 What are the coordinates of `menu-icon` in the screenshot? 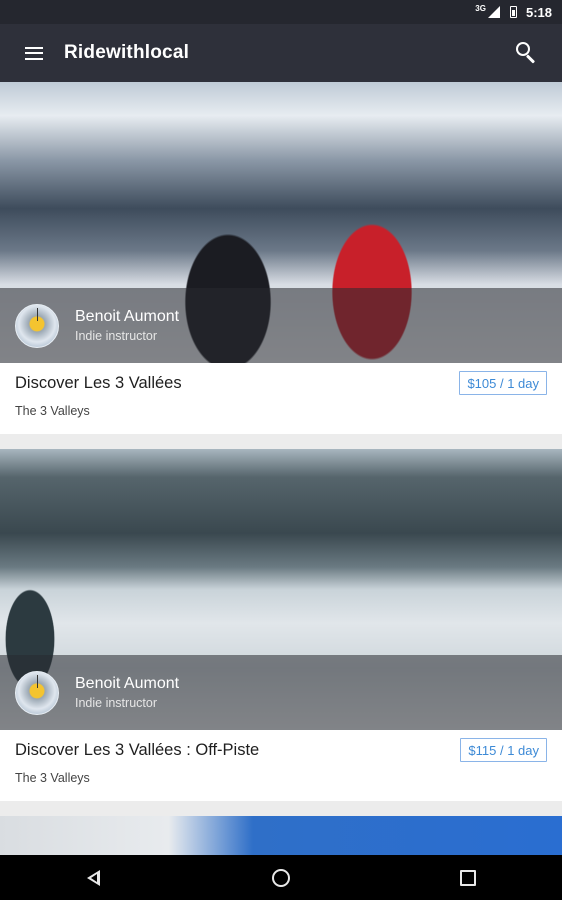 It's located at (34, 53).